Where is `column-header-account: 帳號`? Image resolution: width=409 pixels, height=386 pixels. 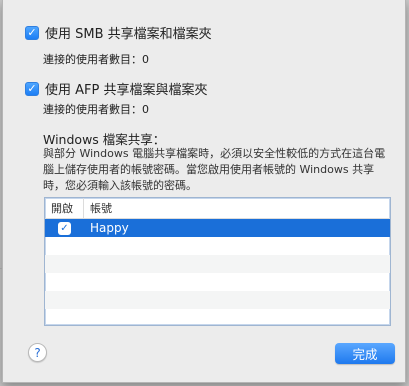
column-header-account: 帳號 is located at coordinates (98, 208).